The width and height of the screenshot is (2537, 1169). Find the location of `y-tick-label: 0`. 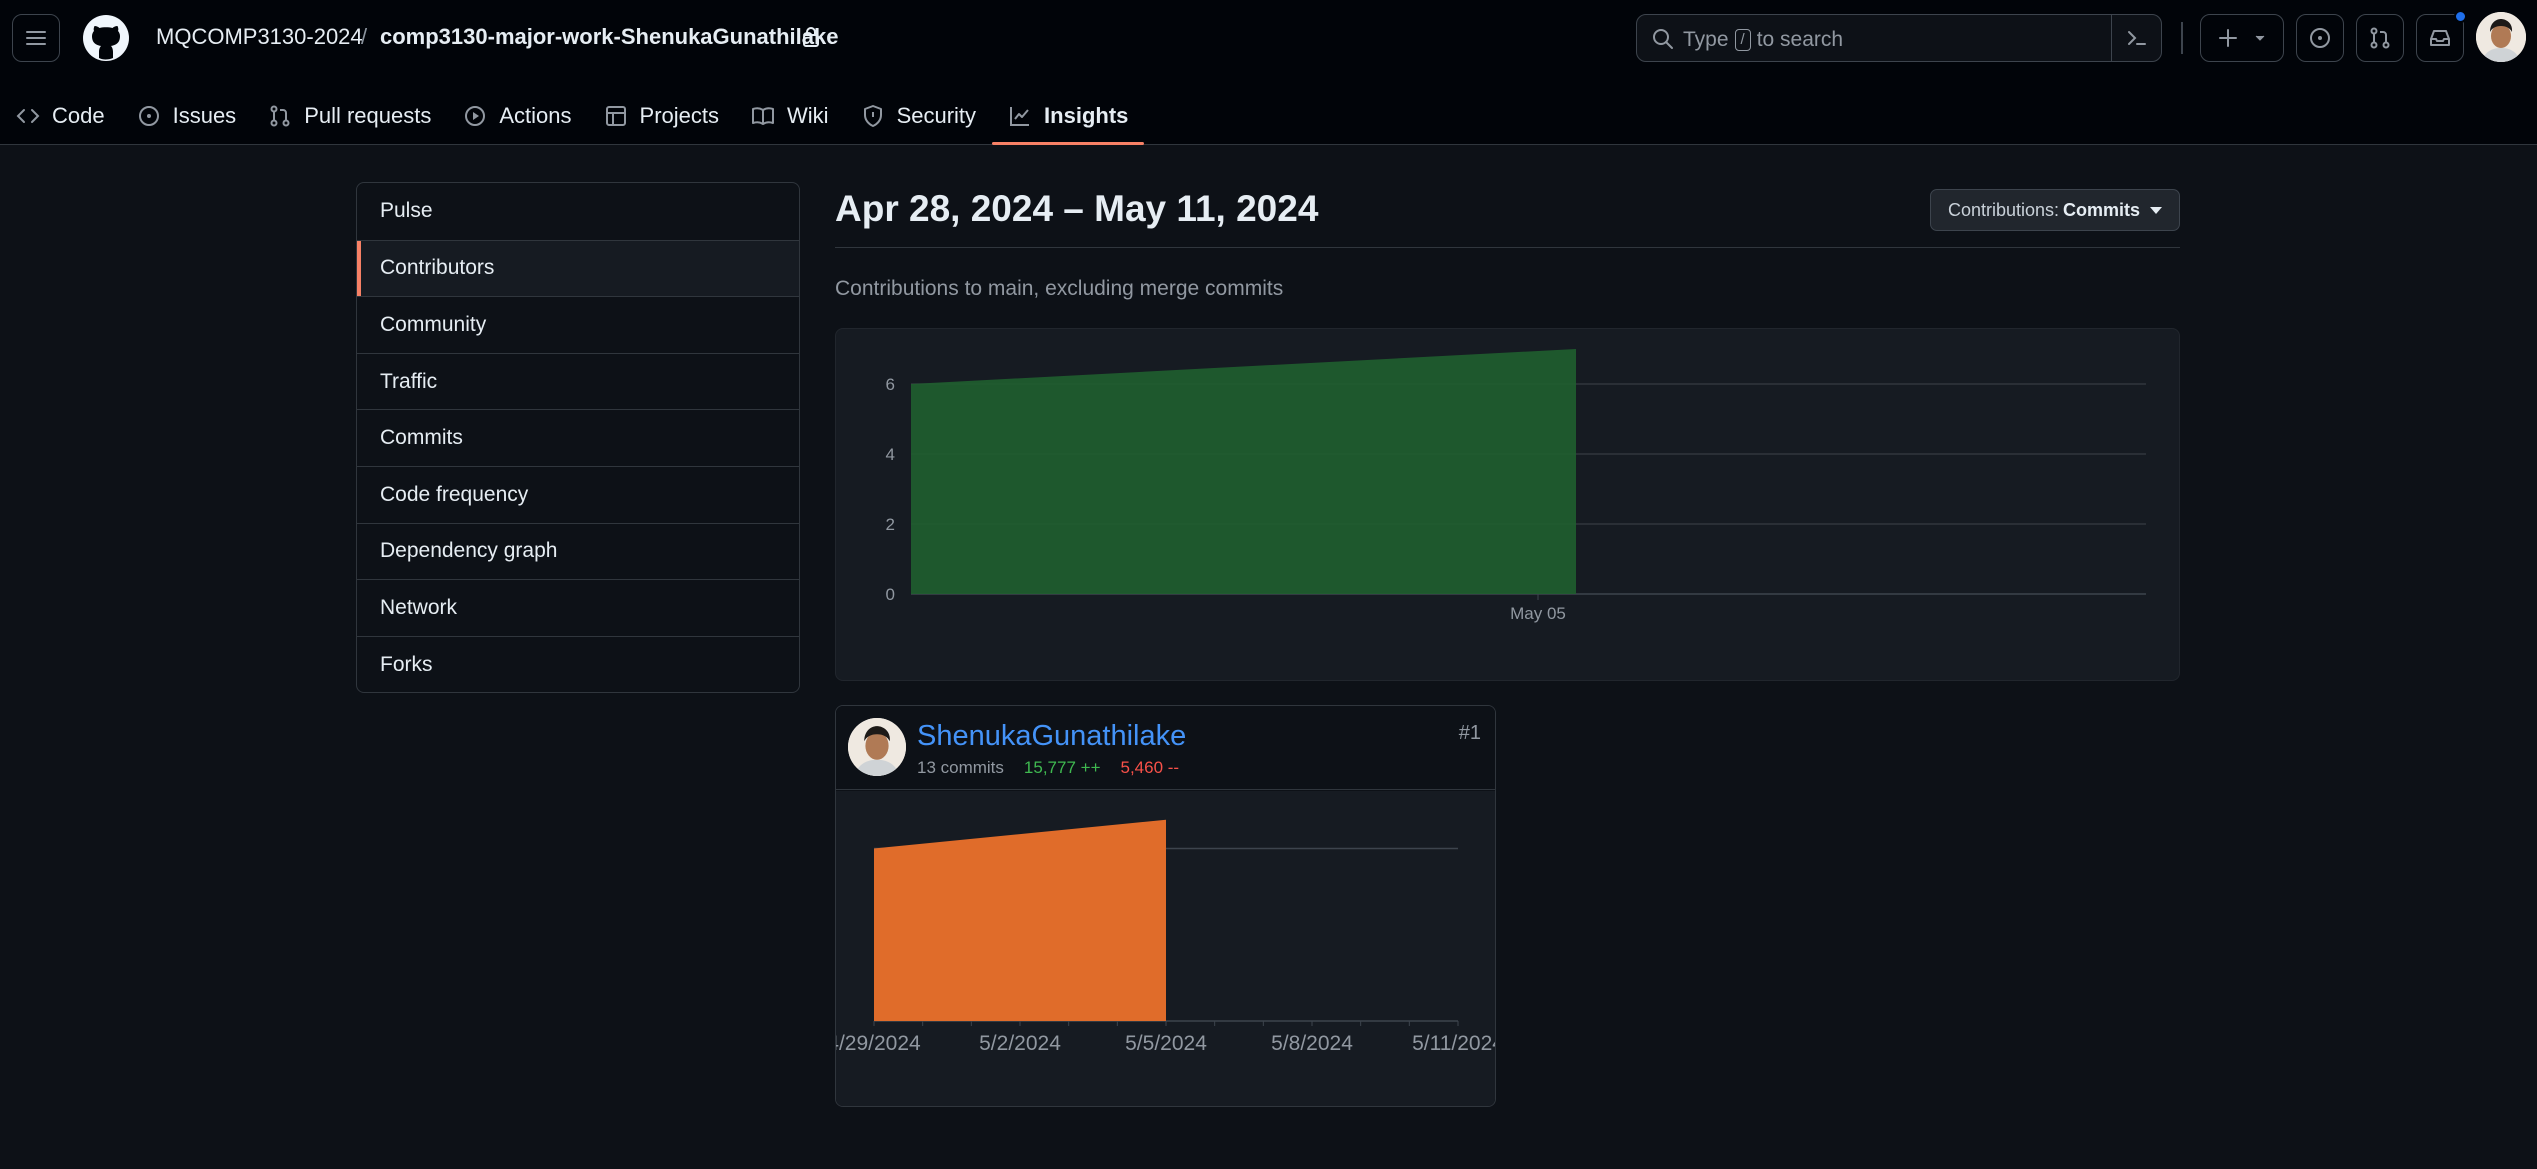

y-tick-label: 0 is located at coordinates (890, 594).